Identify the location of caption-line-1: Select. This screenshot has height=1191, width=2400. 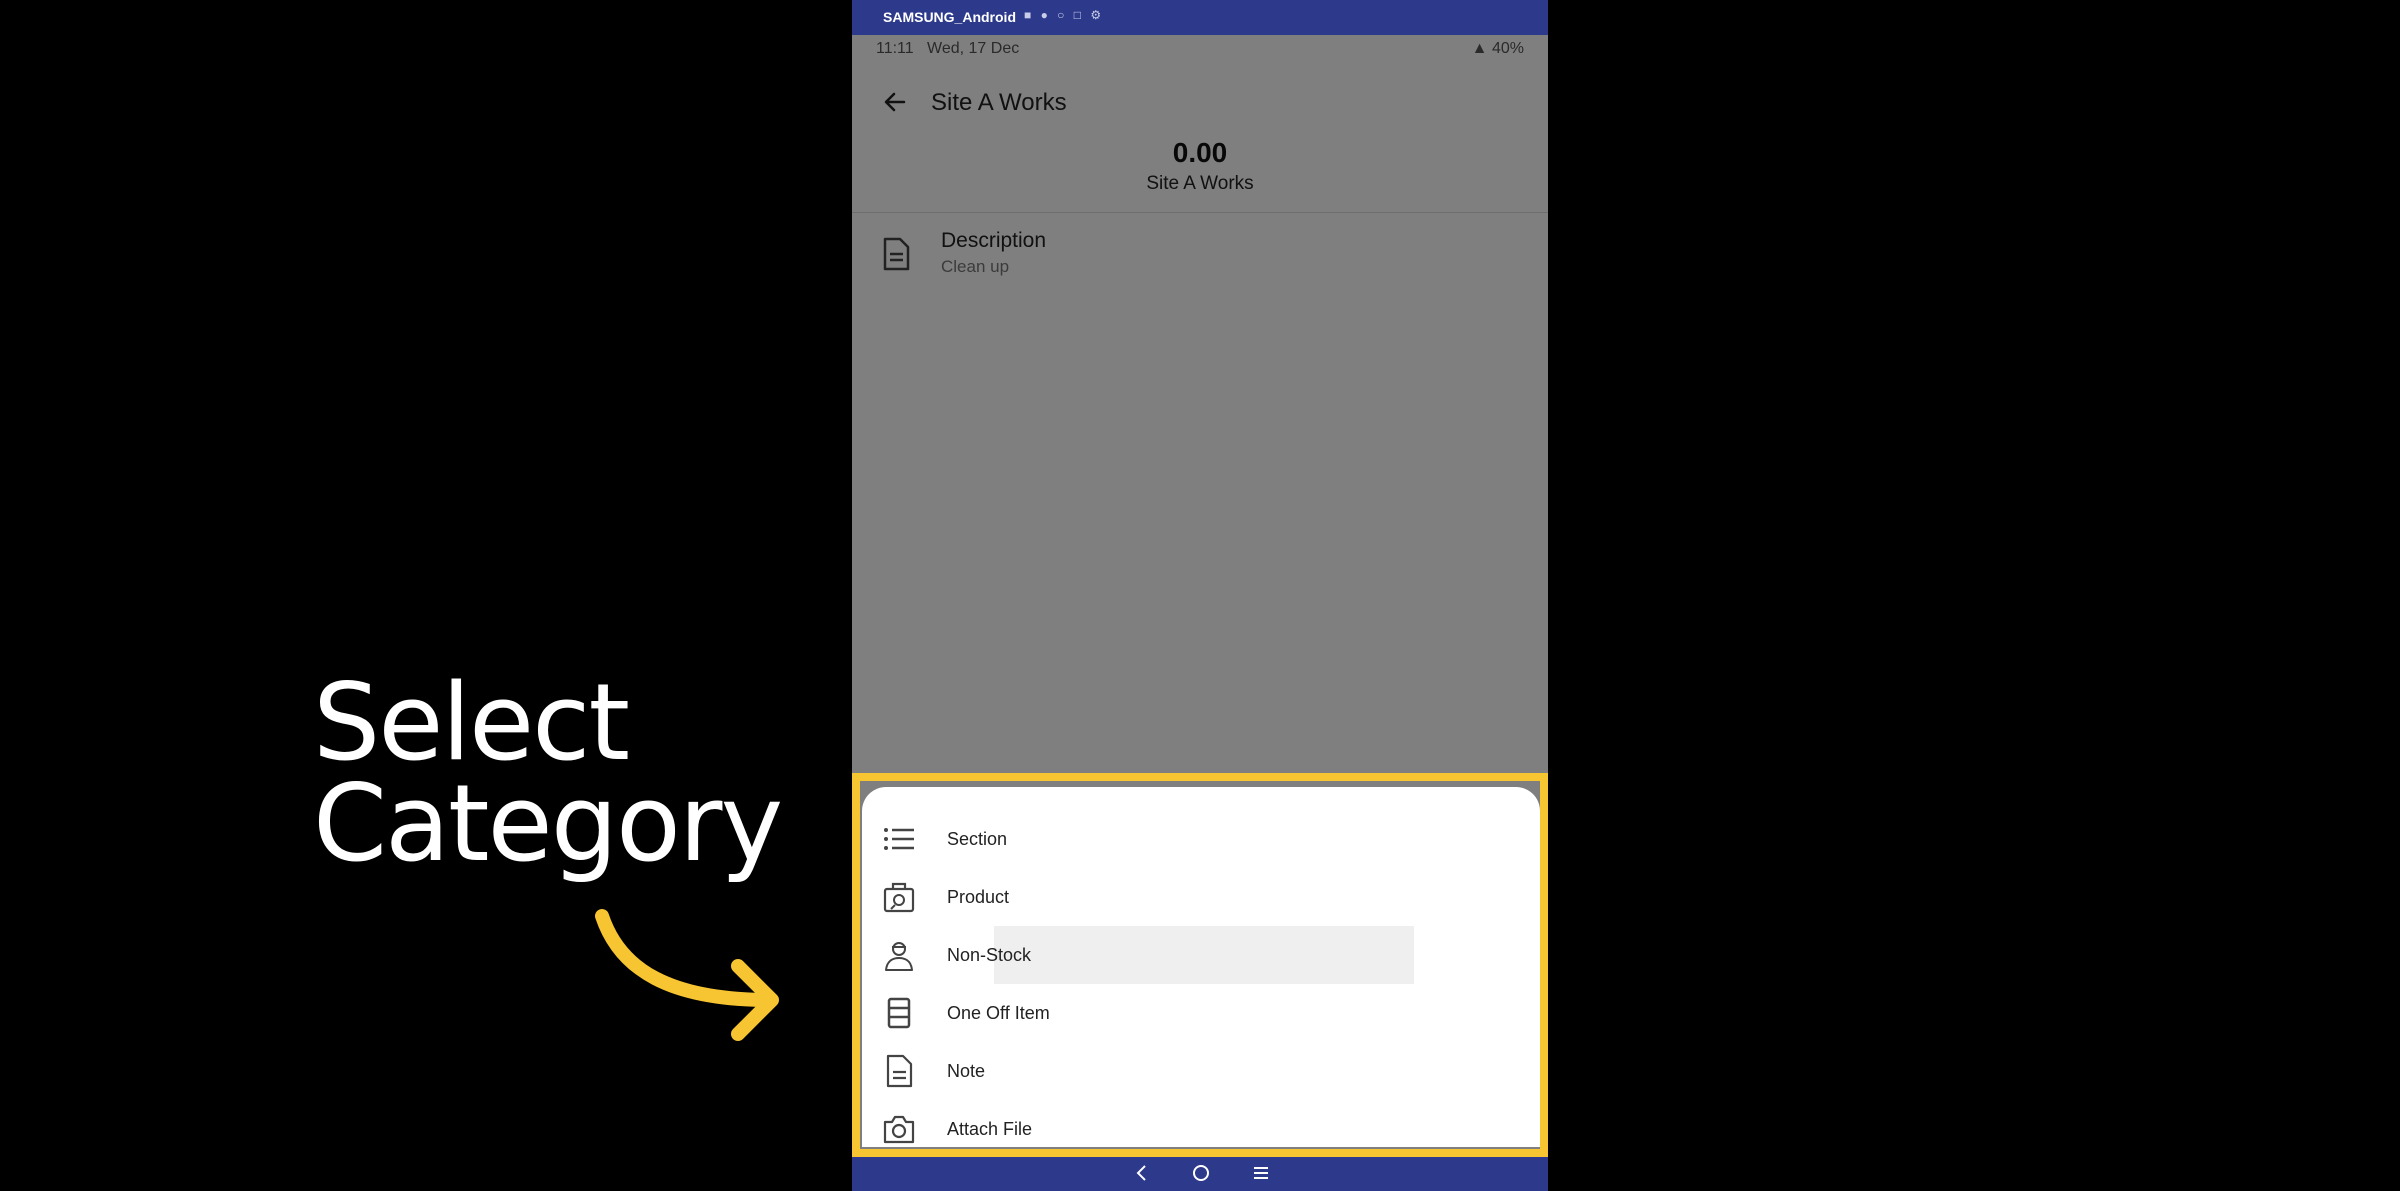
(471, 722).